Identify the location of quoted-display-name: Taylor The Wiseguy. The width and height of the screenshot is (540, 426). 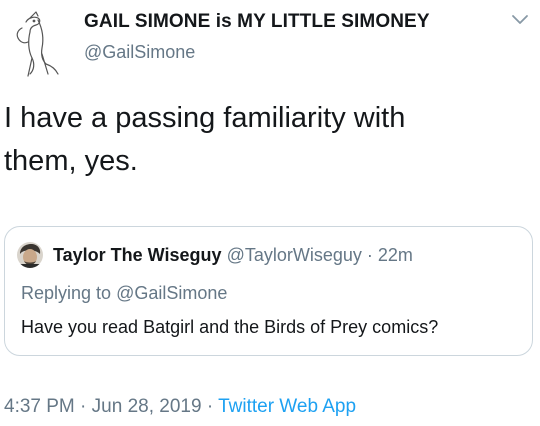
(137, 255).